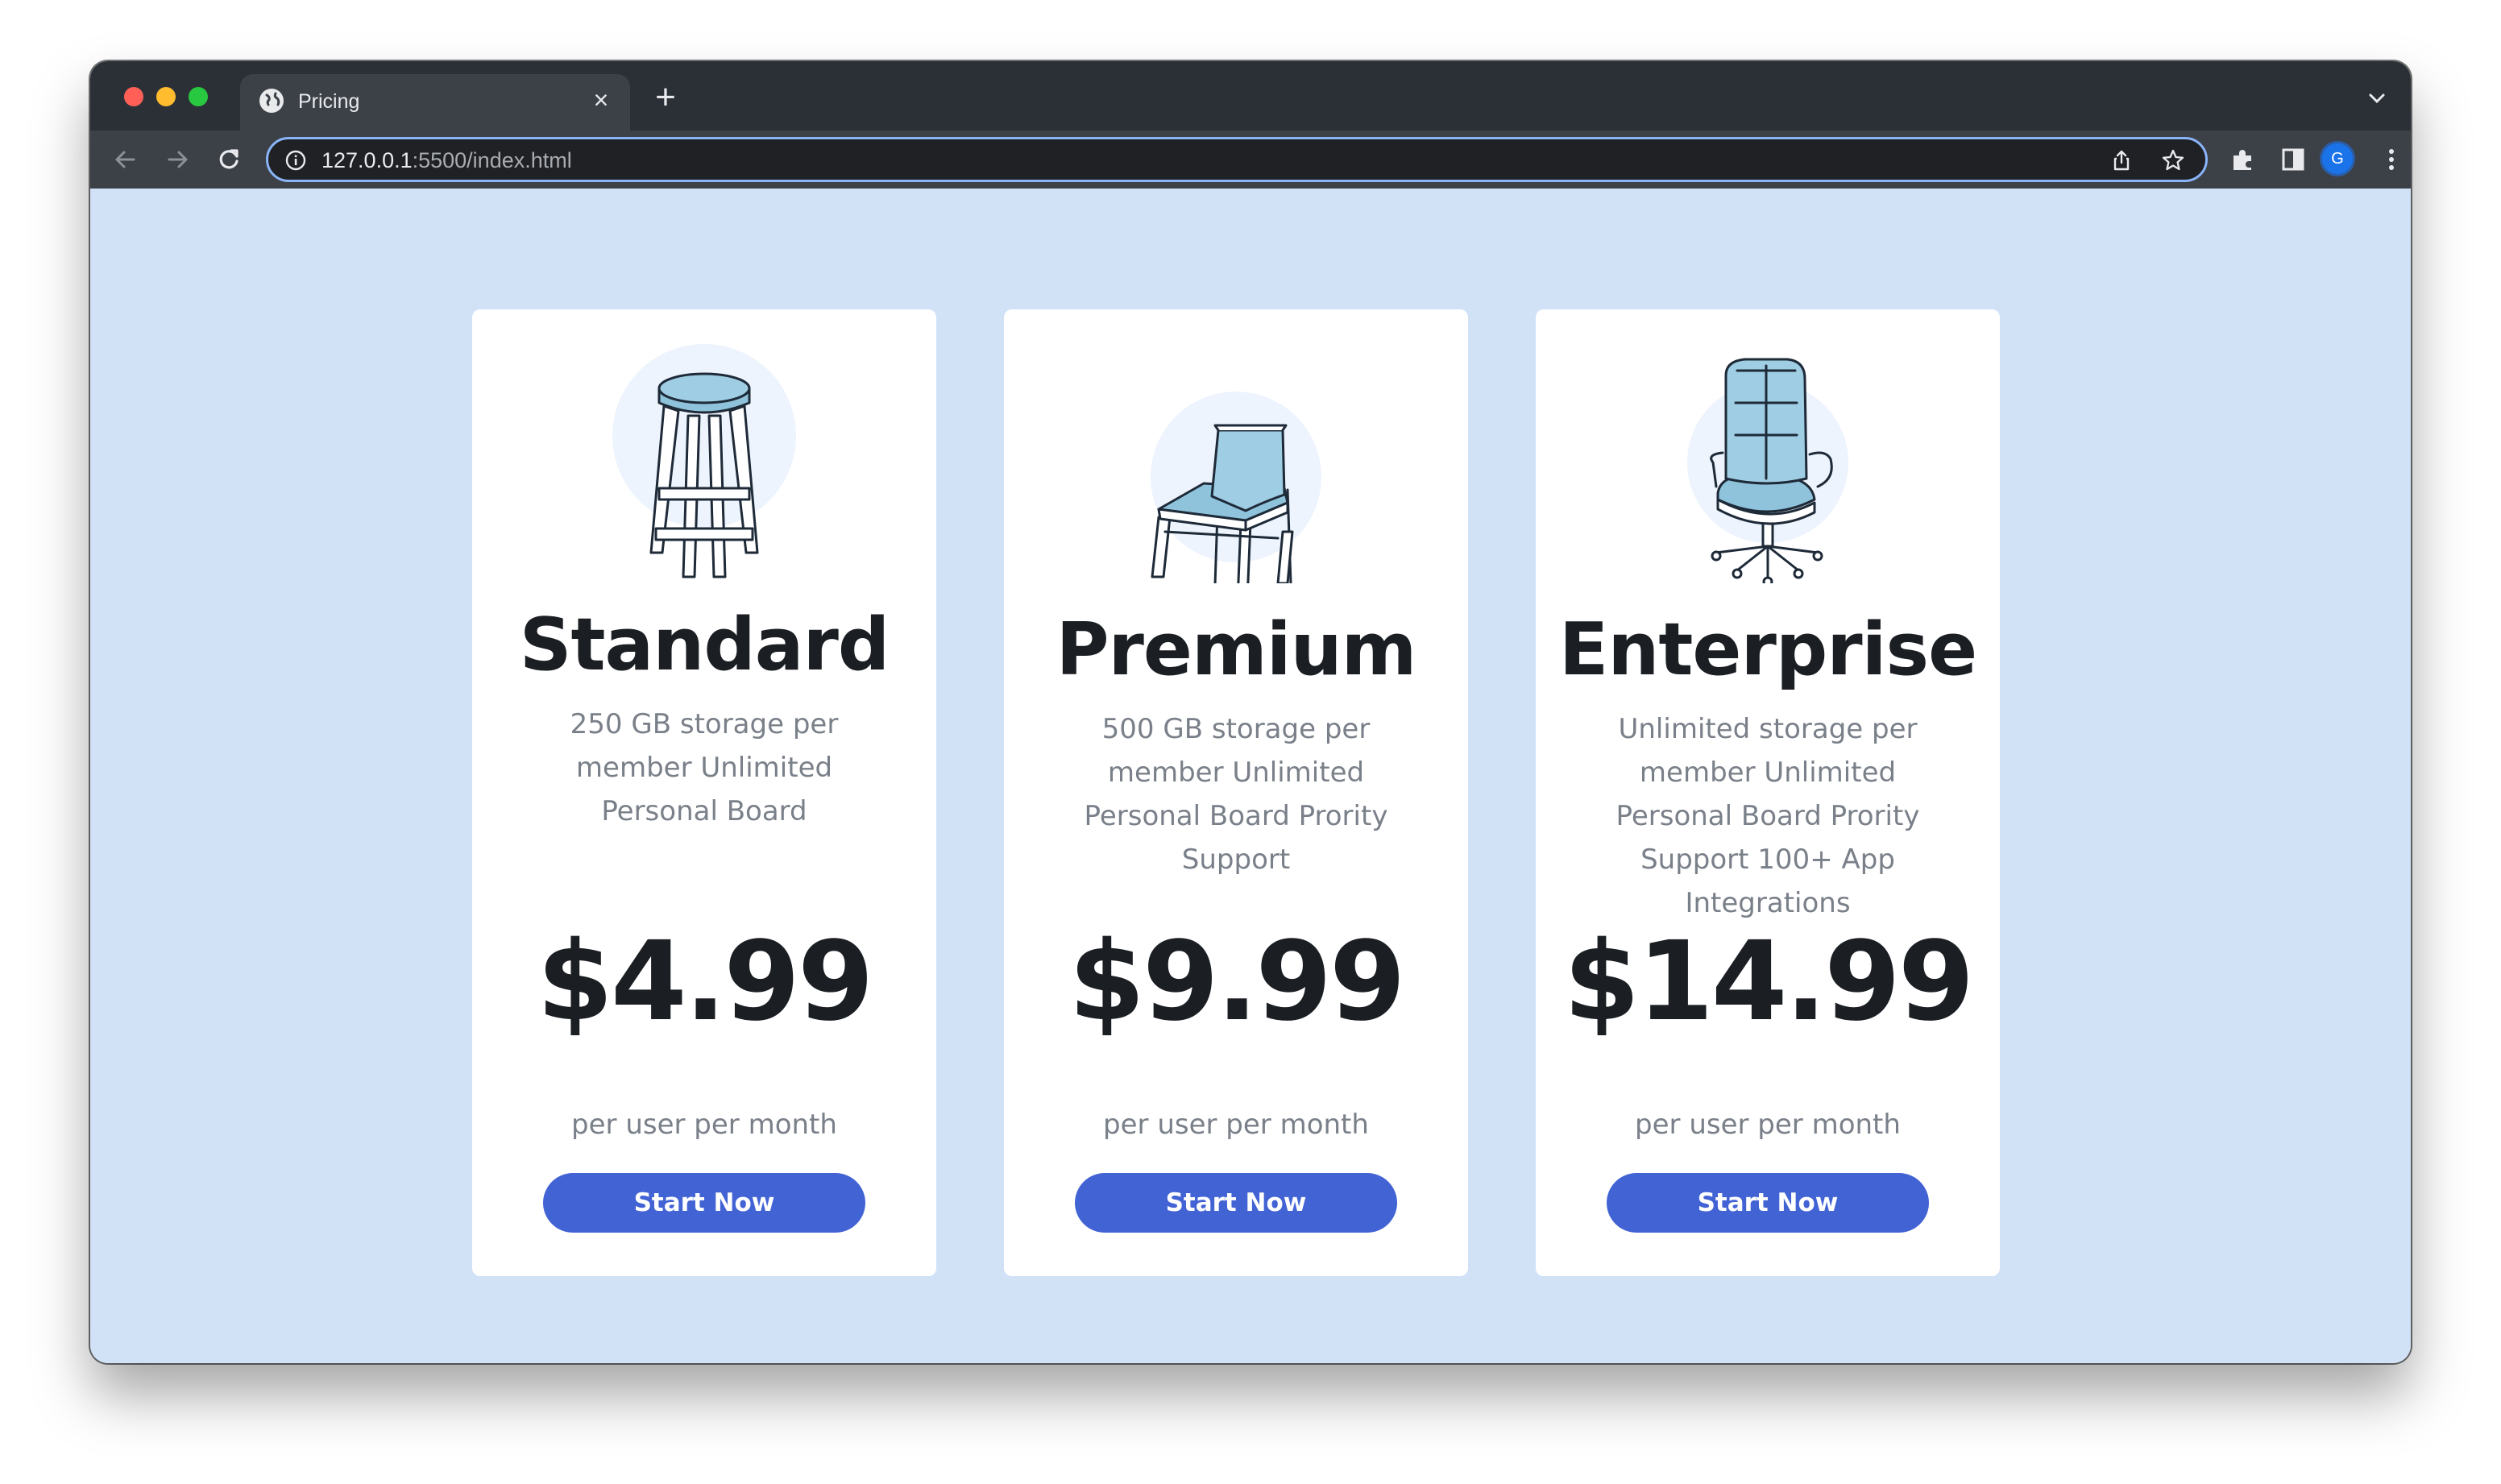 Image resolution: width=2501 pixels, height=1484 pixels. Describe the element at coordinates (2173, 160) in the screenshot. I see `bookmark-star-icon` at that location.